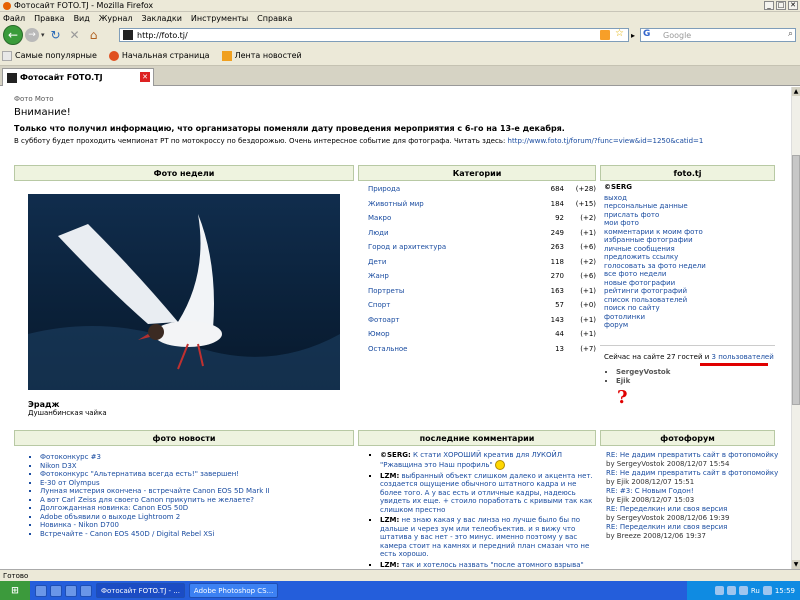 The width and height of the screenshot is (800, 600). What do you see at coordinates (219, 18) in the screenshot?
I see `menu-tools: Инструменты` at bounding box center [219, 18].